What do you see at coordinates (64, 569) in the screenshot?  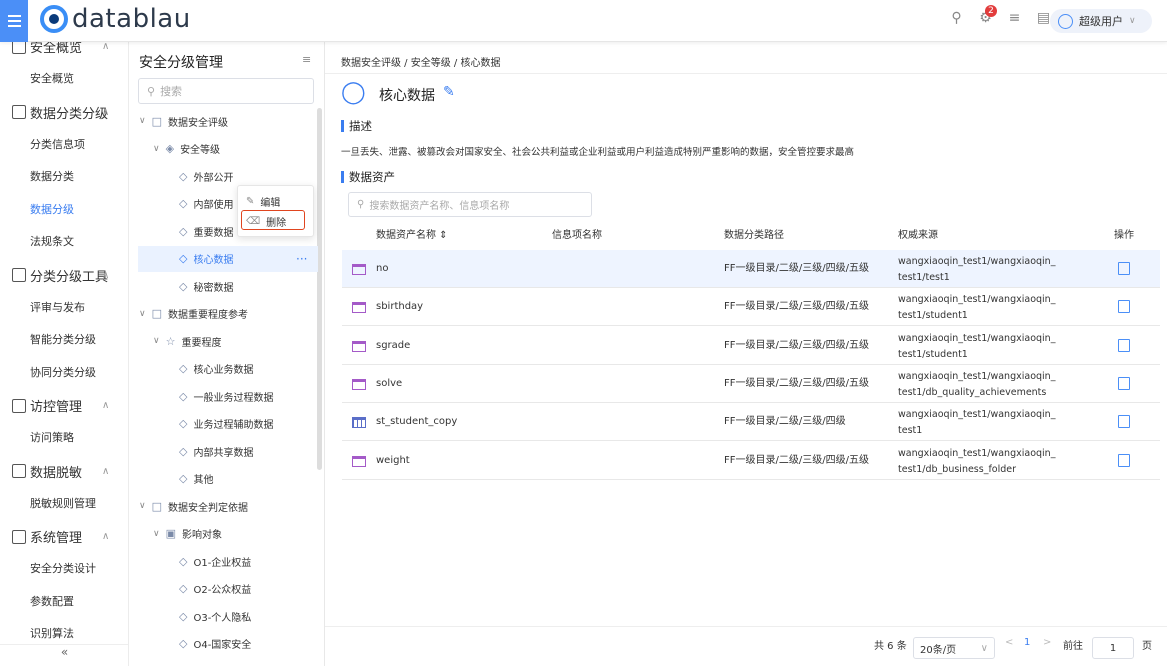 I see `nav-item: 安全分类设计` at bounding box center [64, 569].